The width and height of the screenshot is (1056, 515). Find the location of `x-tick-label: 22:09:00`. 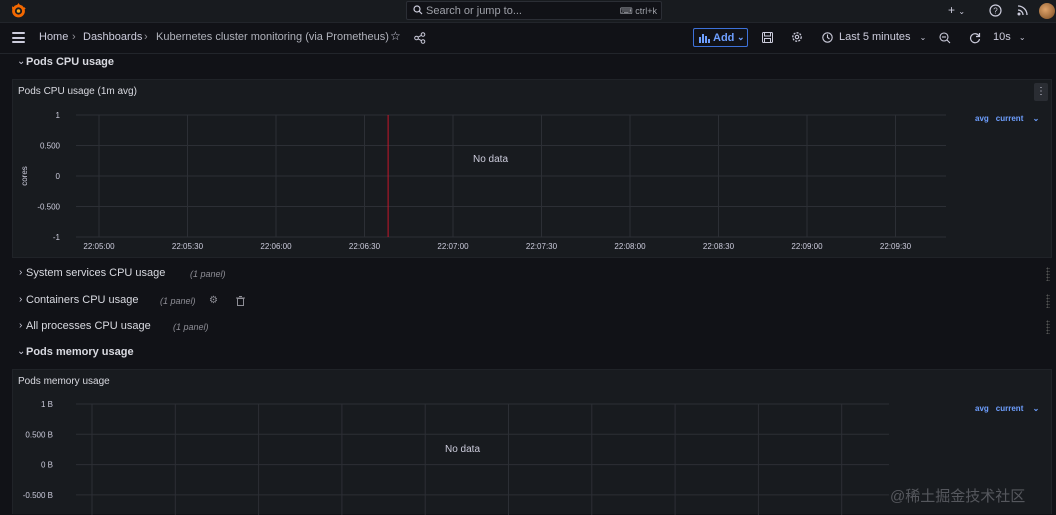

x-tick-label: 22:09:00 is located at coordinates (807, 246).